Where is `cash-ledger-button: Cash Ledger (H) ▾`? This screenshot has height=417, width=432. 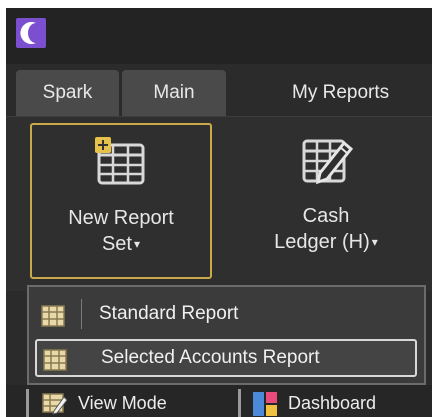 cash-ledger-button: Cash Ledger (H) ▾ is located at coordinates (326, 201).